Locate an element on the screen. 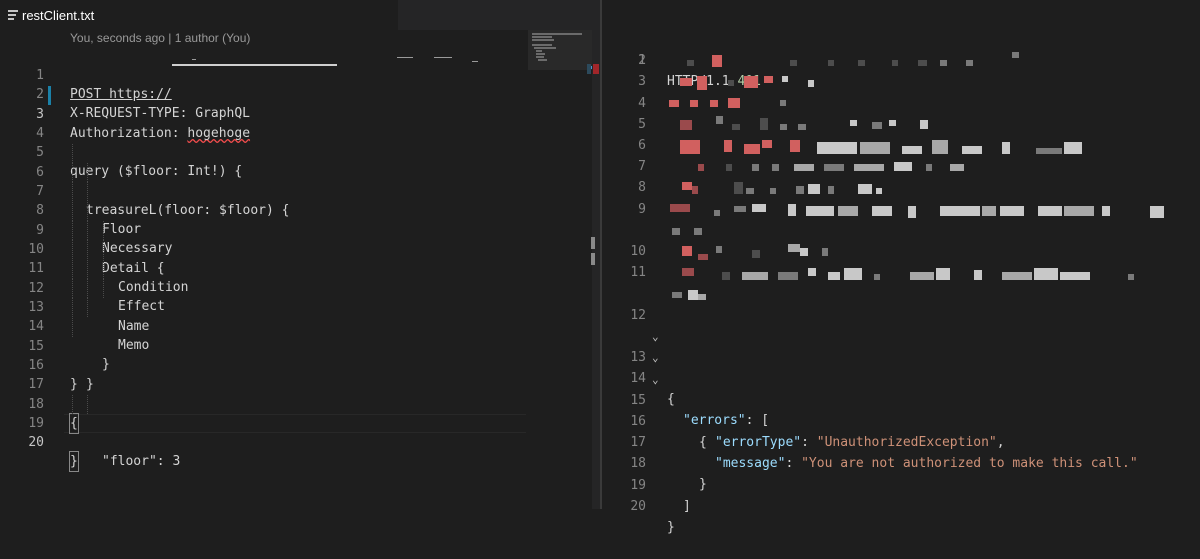 This screenshot has height=559, width=1200. line-number: 5 is located at coordinates (642, 124).